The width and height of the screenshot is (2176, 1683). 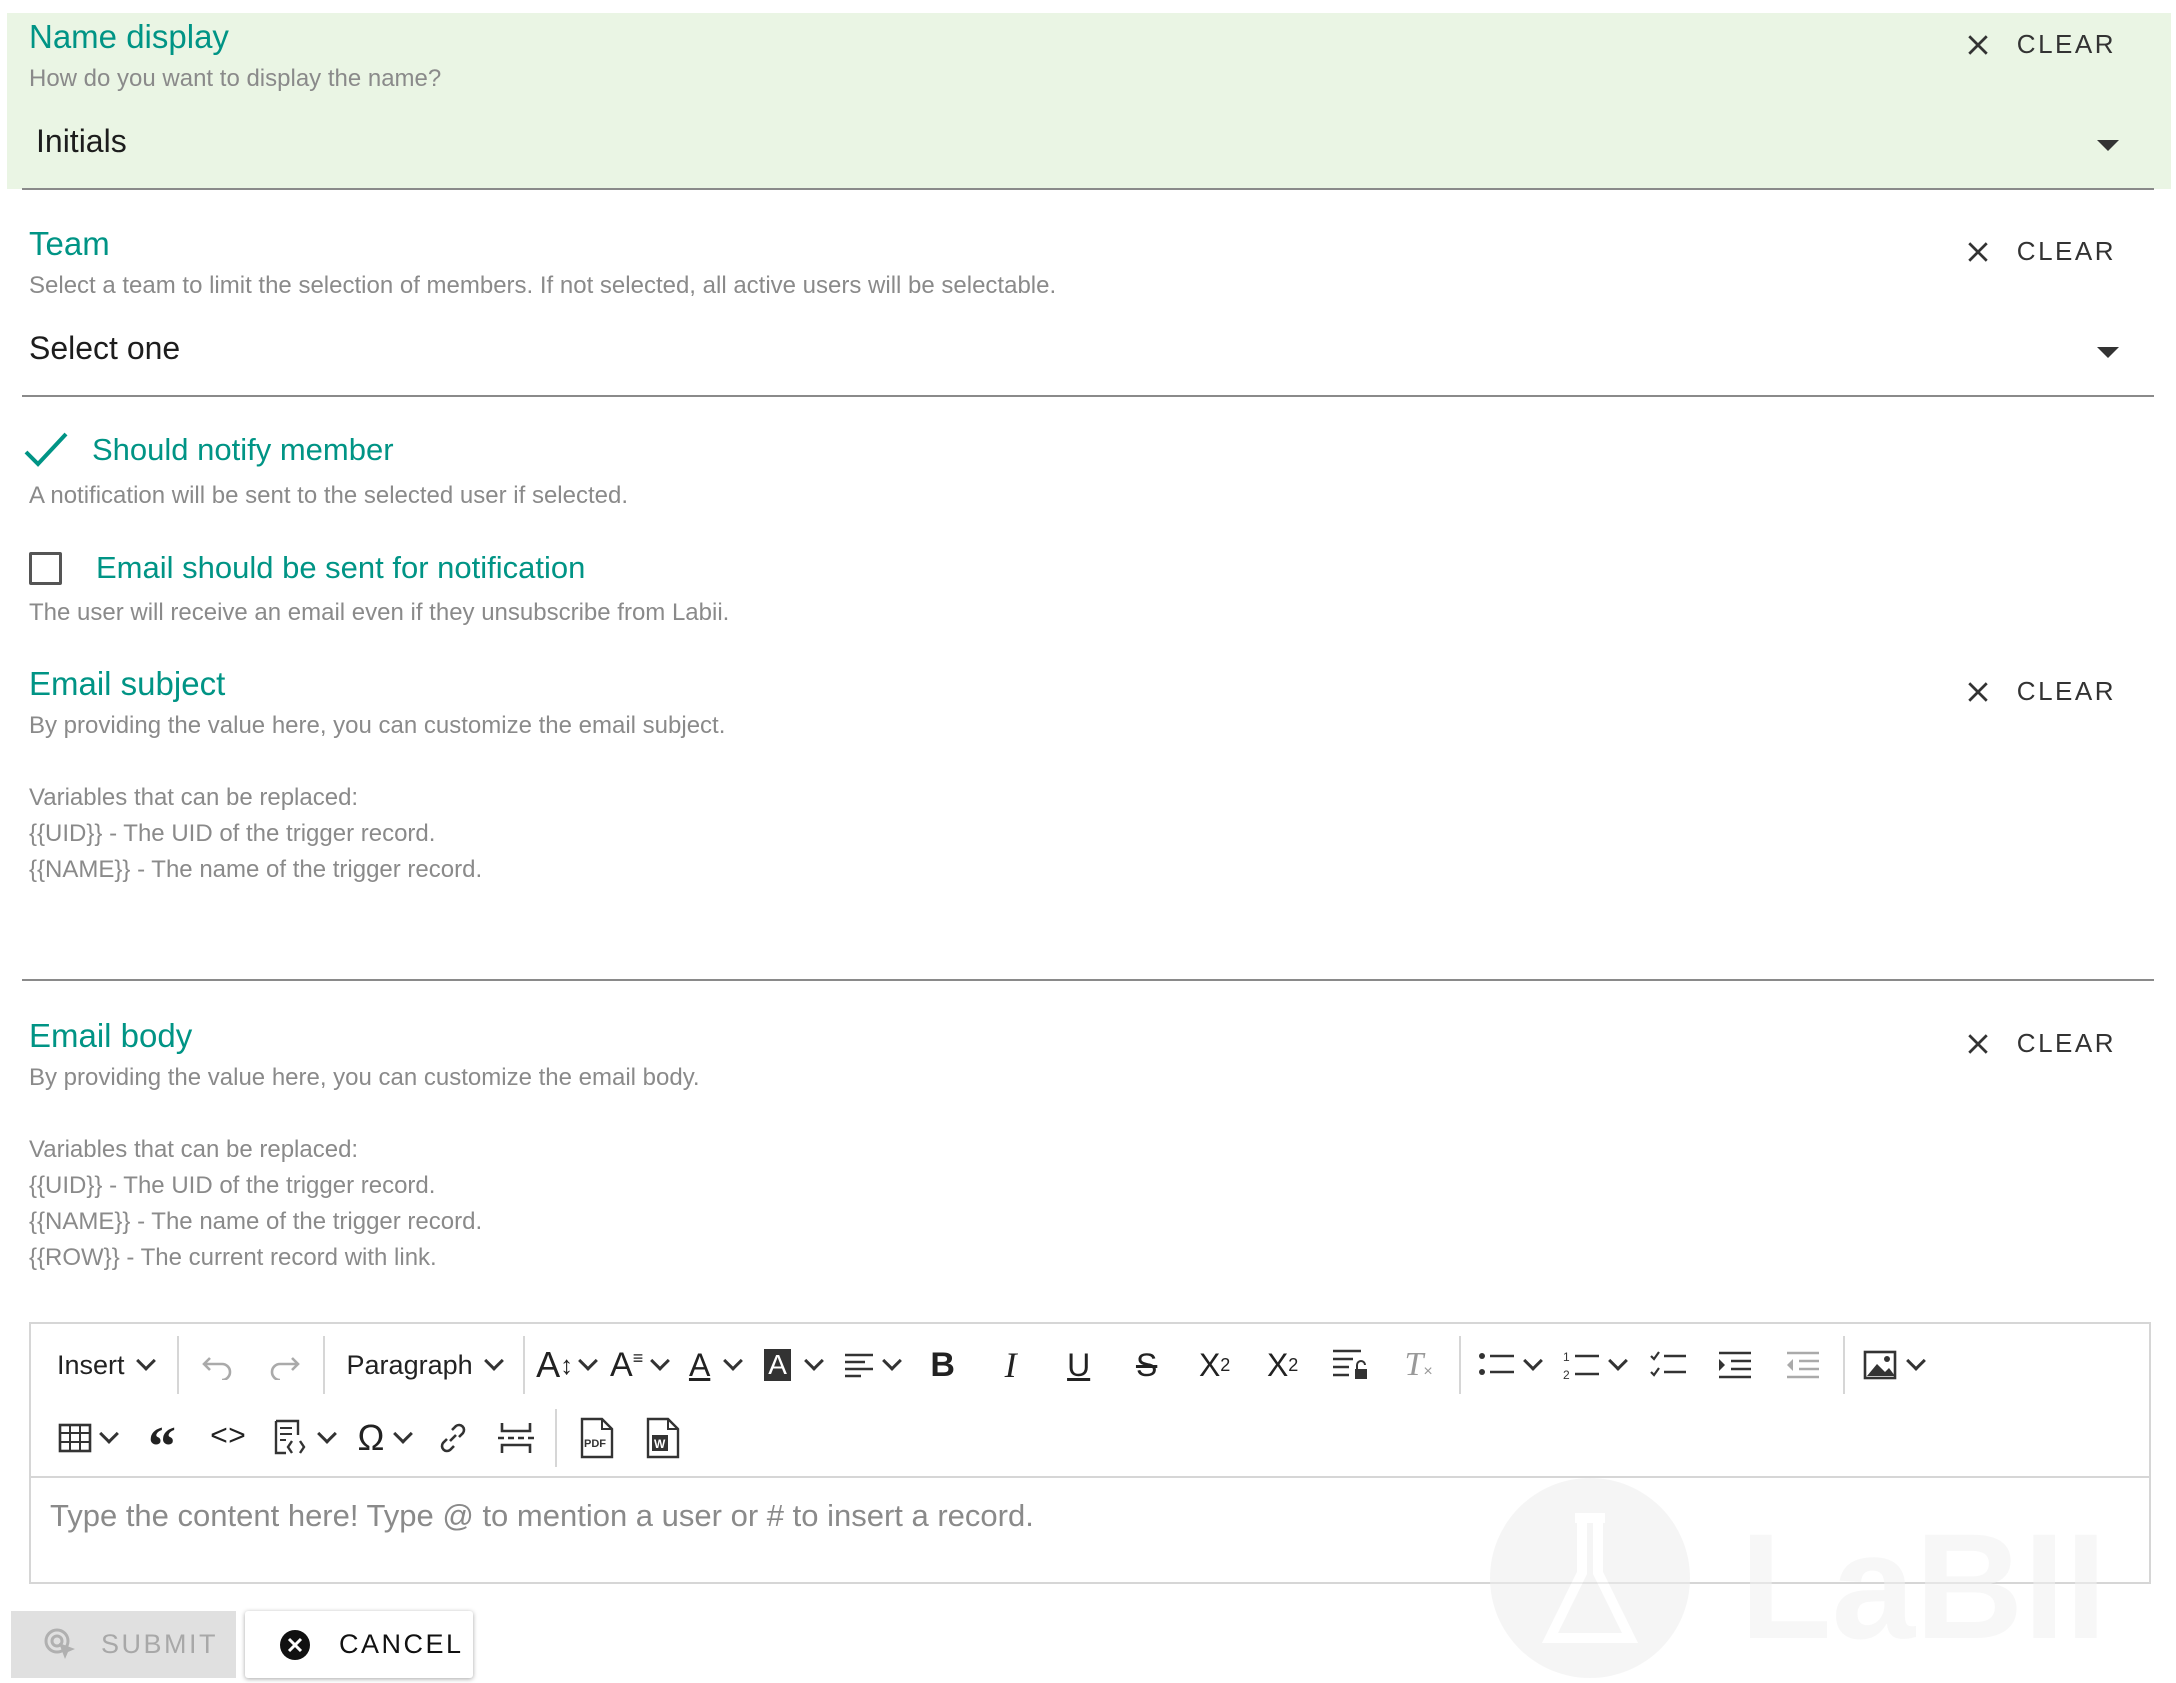 I want to click on strikethrough-icon: S, so click(x=1147, y=1365).